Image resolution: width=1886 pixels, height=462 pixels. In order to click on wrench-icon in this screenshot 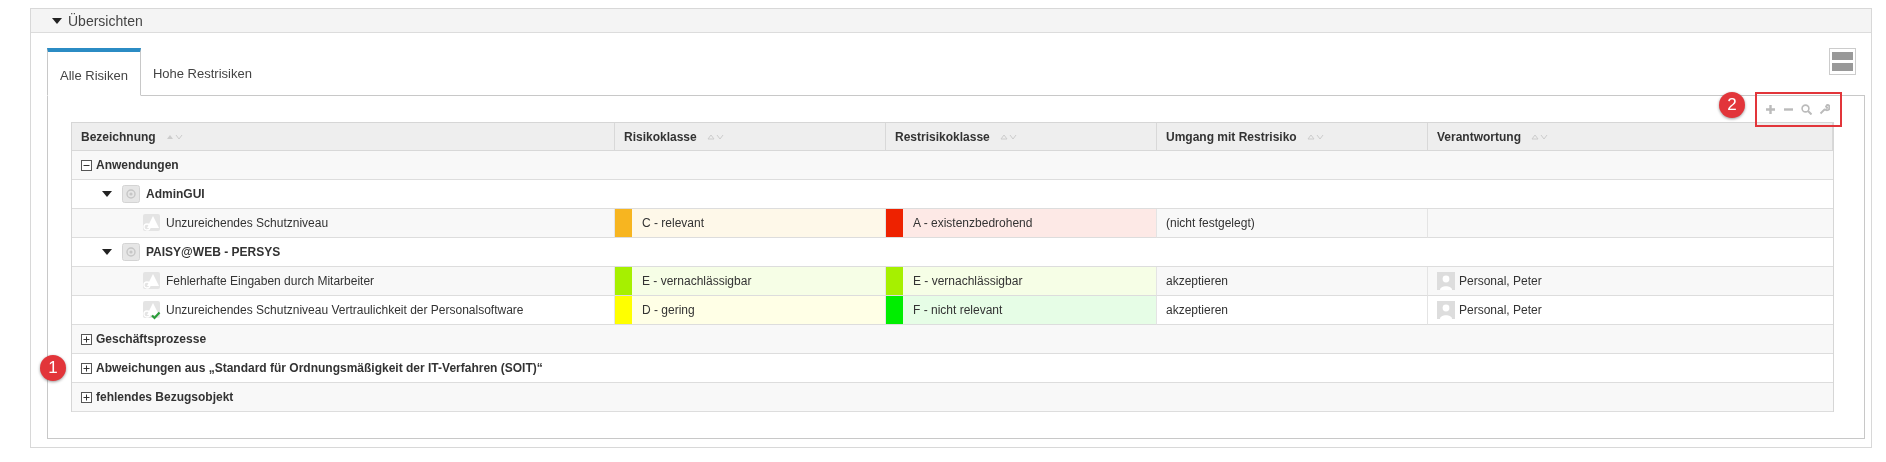, I will do `click(1824, 109)`.